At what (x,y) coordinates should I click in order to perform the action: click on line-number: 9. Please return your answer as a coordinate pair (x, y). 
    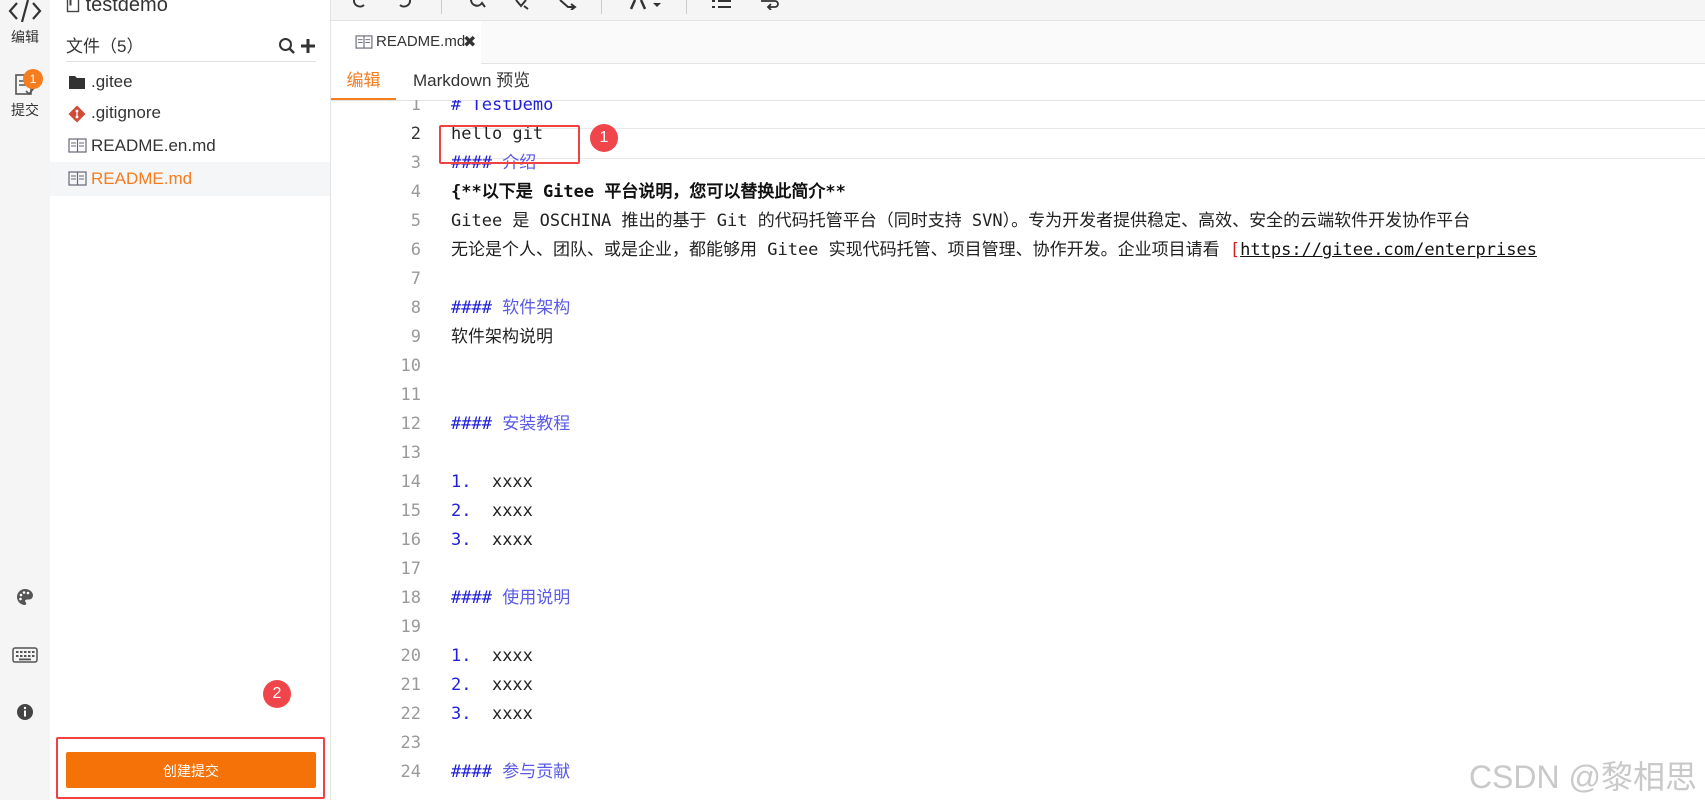
    Looking at the image, I should click on (415, 337).